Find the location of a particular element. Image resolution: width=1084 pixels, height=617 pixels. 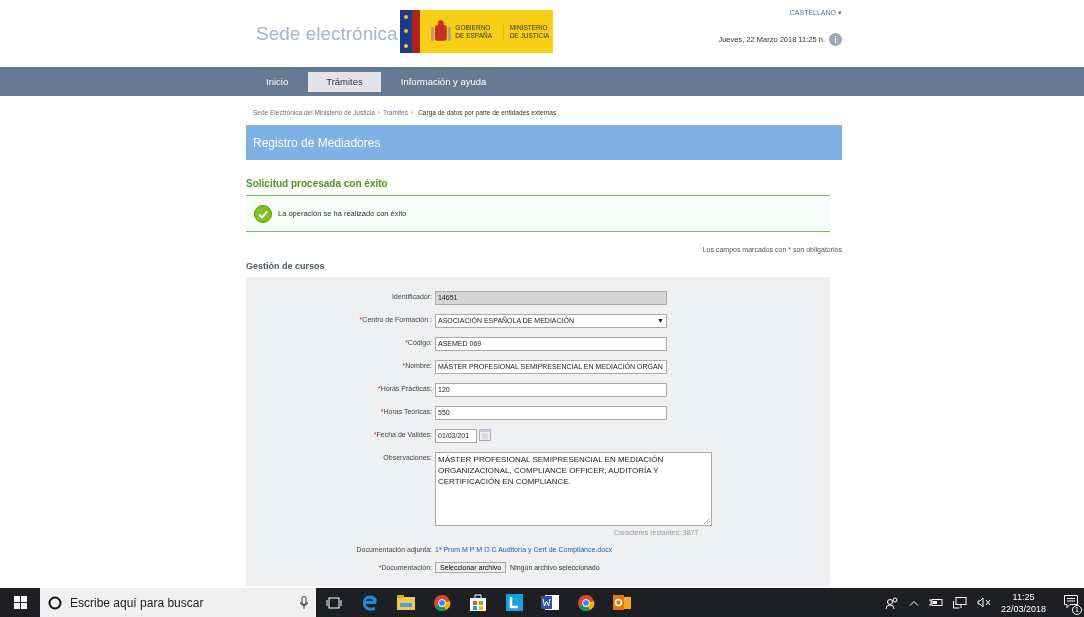

task-view-icon is located at coordinates (334, 602).